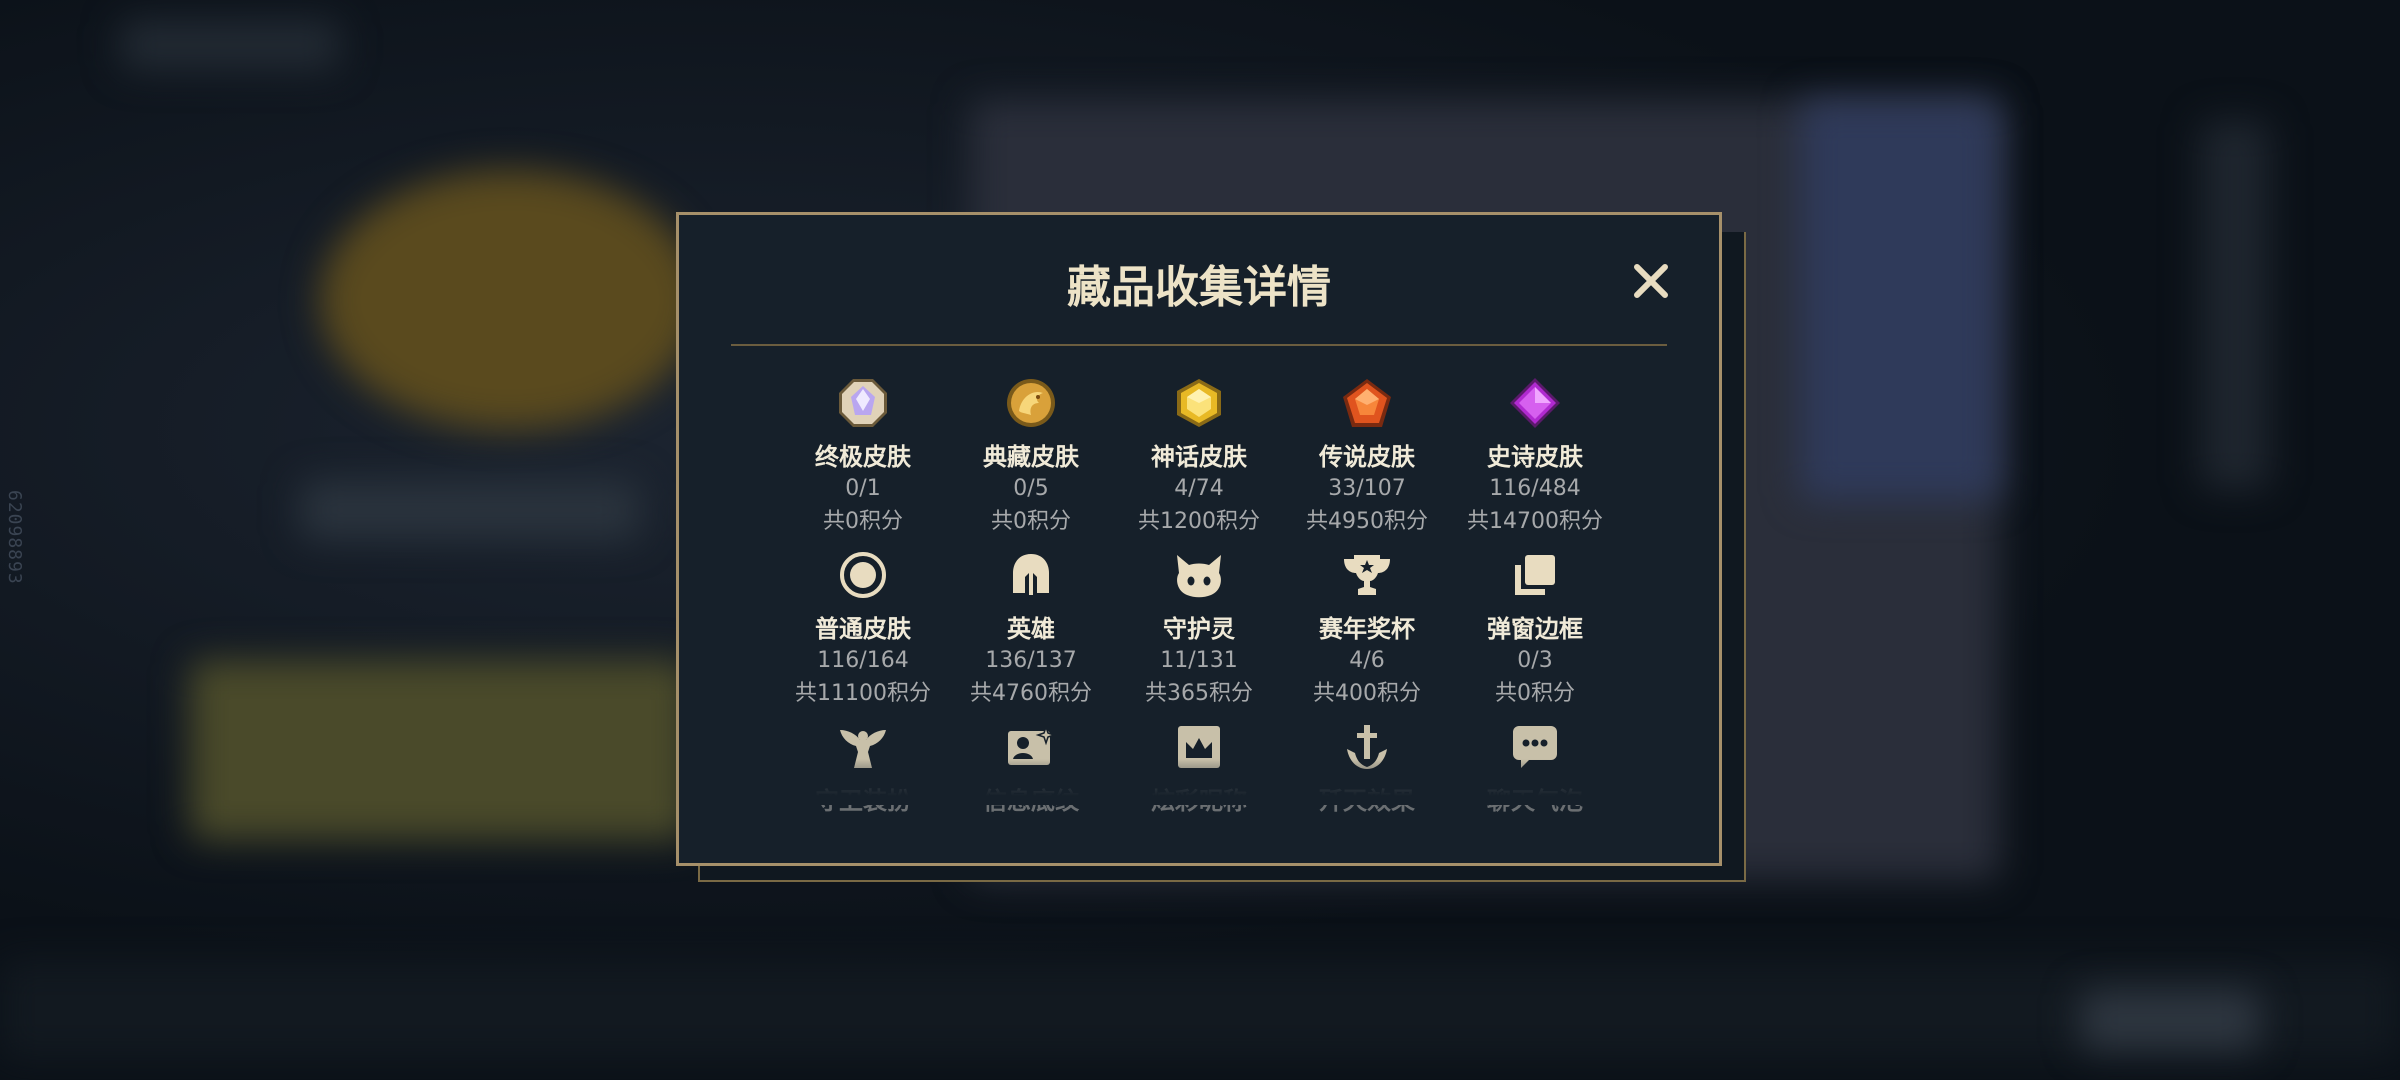  I want to click on collection-item: 终极皮肤 0/1 共0积分, so click(863, 455).